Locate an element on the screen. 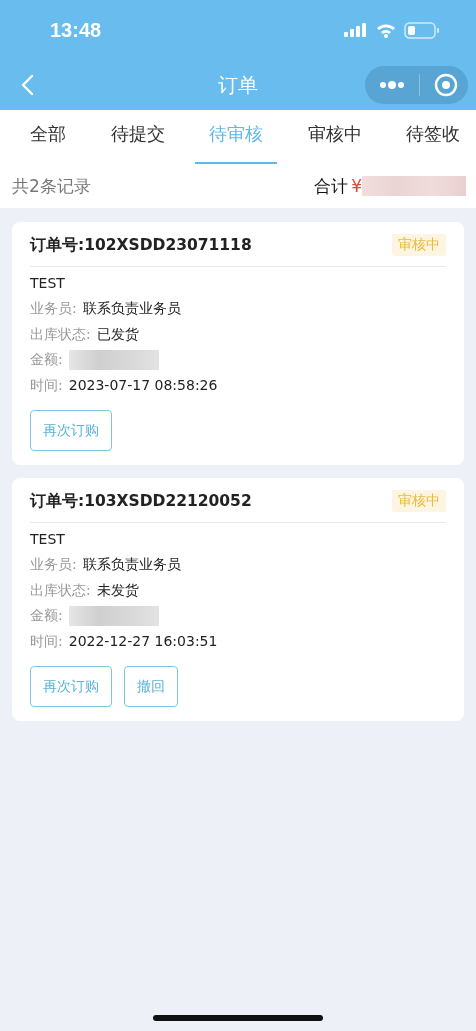  order-number: 订单号:102XSDD23071118 is located at coordinates (141, 245).